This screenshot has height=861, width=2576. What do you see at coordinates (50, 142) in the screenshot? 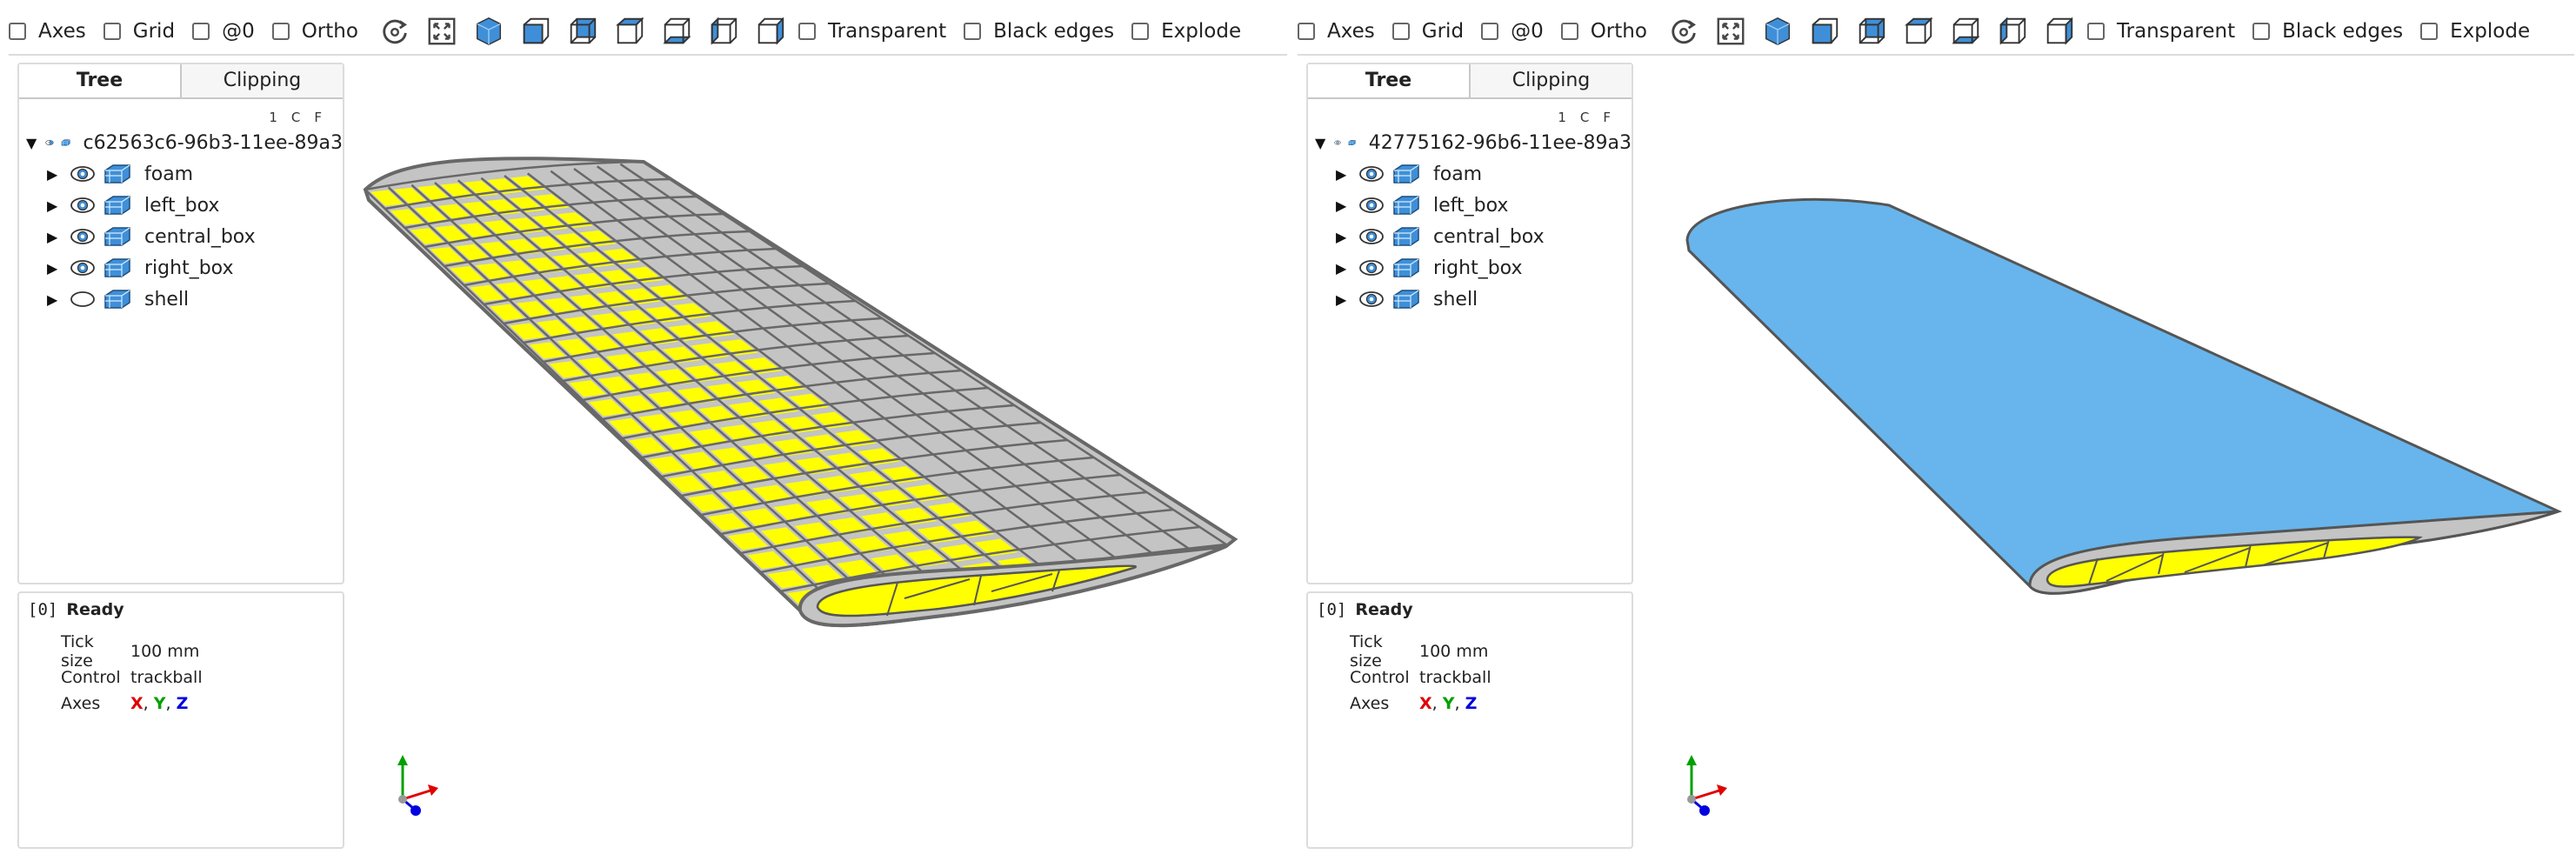
I see `eye-half-icon` at bounding box center [50, 142].